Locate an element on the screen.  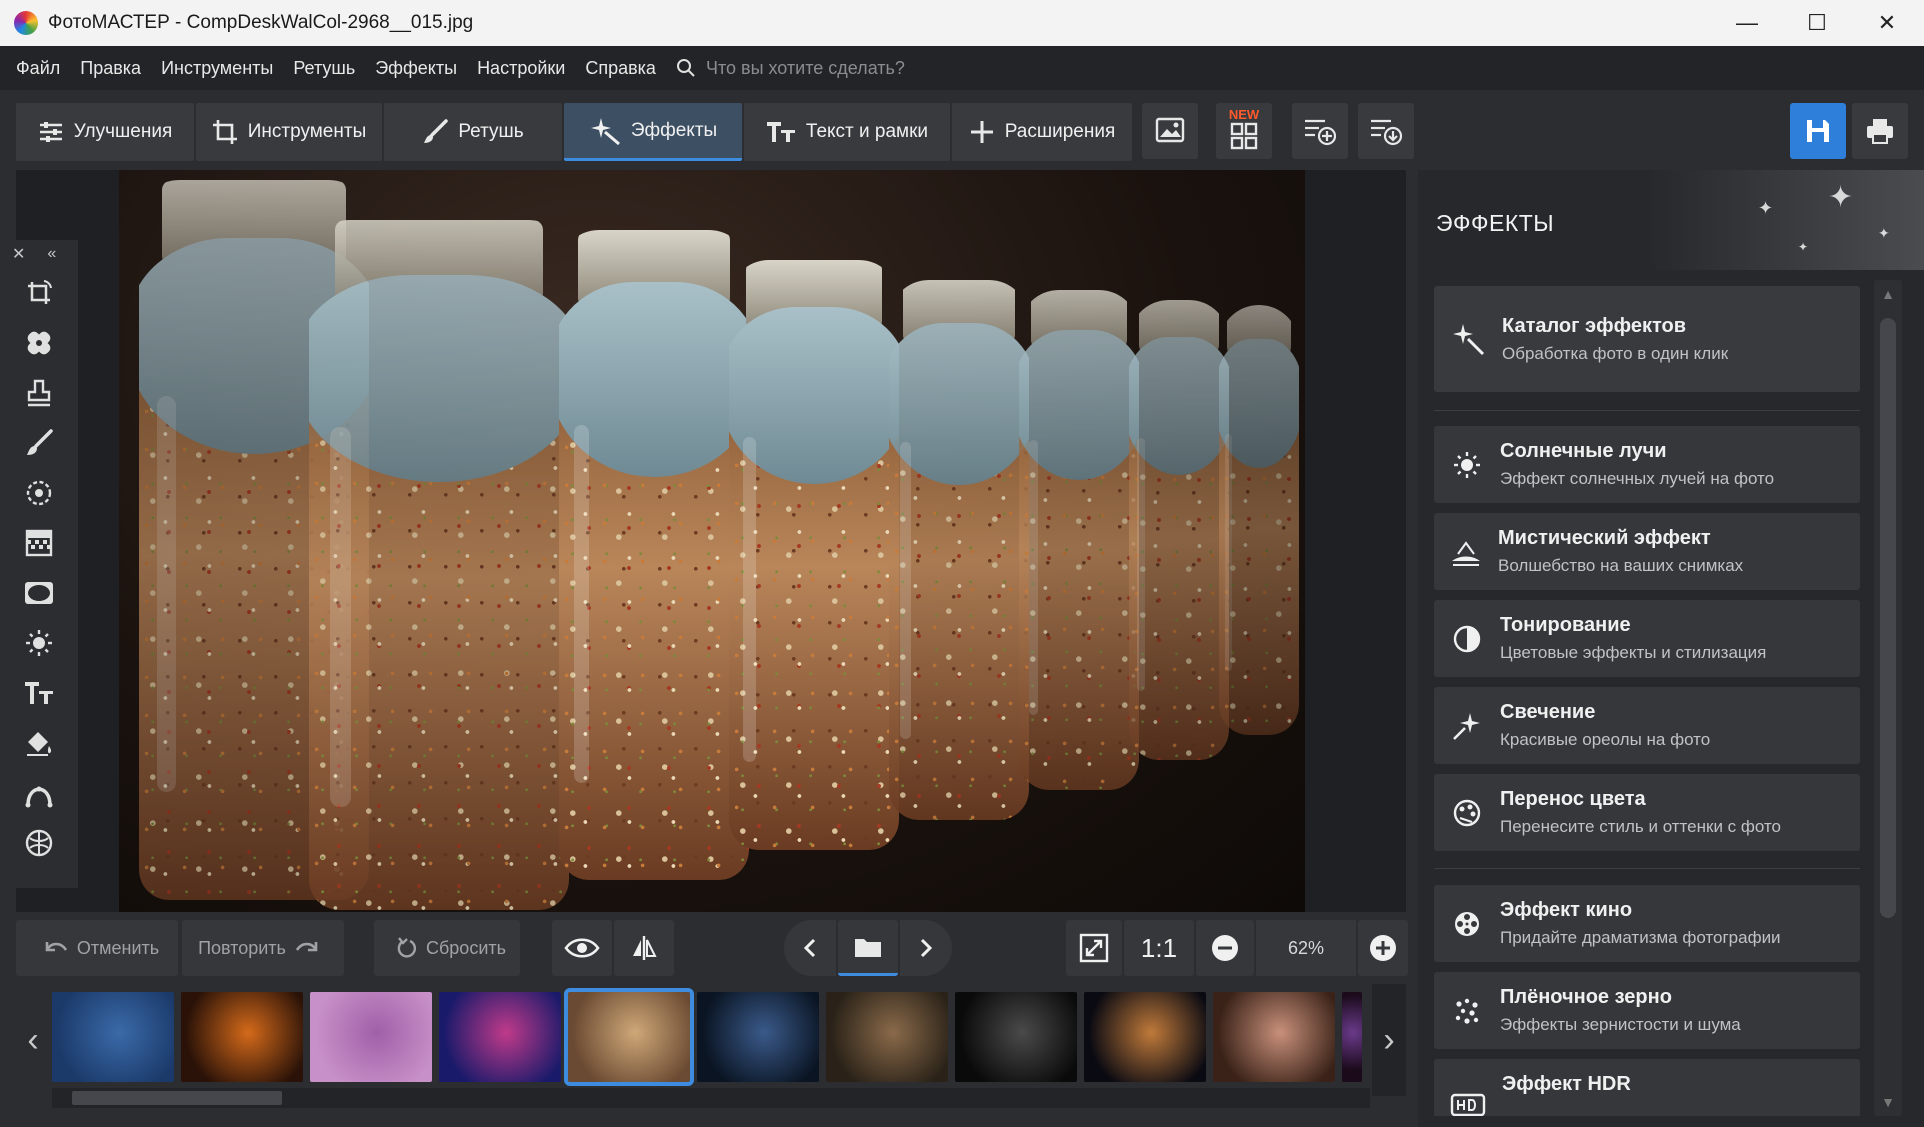
curve-tool is located at coordinates (39, 793).